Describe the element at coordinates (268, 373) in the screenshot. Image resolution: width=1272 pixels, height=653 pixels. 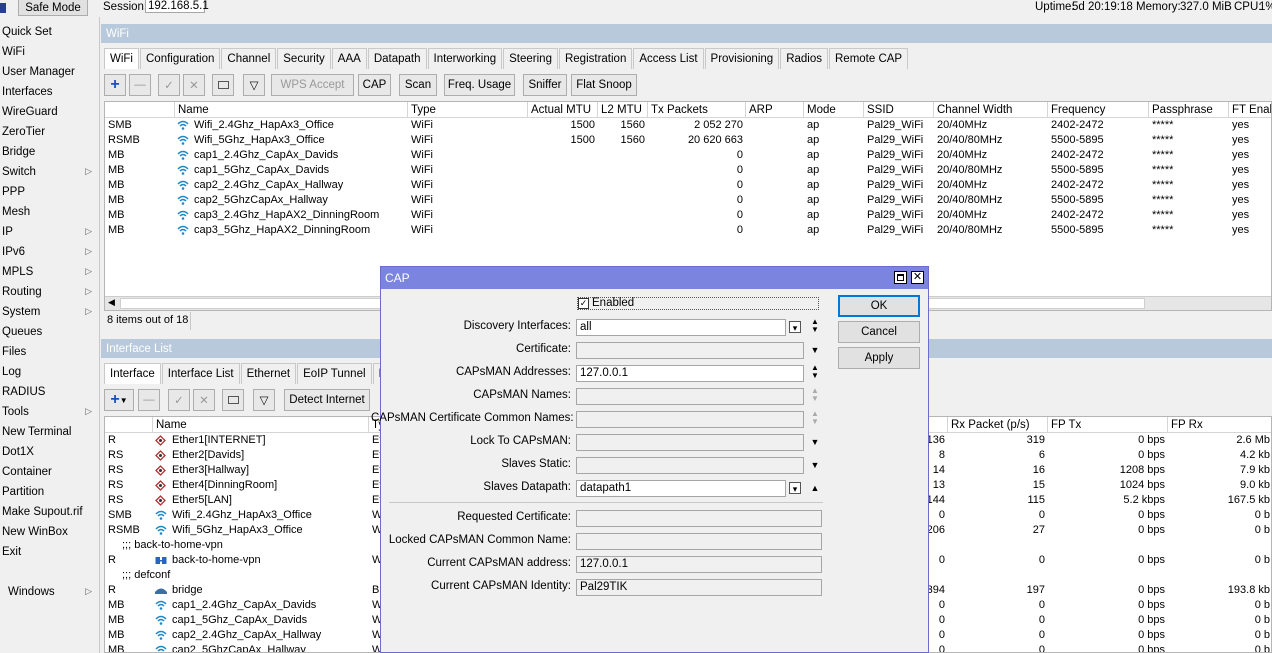
I see `tab: Ethernet` at that location.